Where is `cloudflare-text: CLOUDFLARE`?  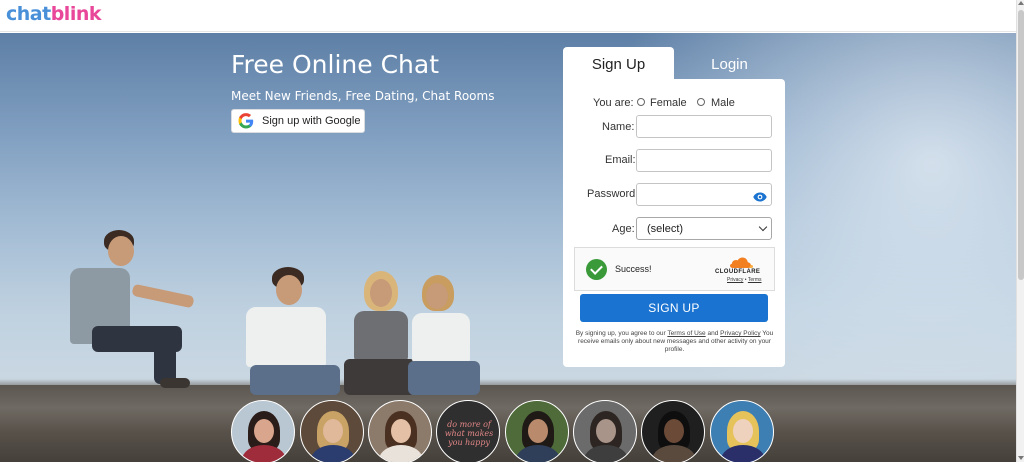 cloudflare-text: CLOUDFLARE is located at coordinates (738, 272).